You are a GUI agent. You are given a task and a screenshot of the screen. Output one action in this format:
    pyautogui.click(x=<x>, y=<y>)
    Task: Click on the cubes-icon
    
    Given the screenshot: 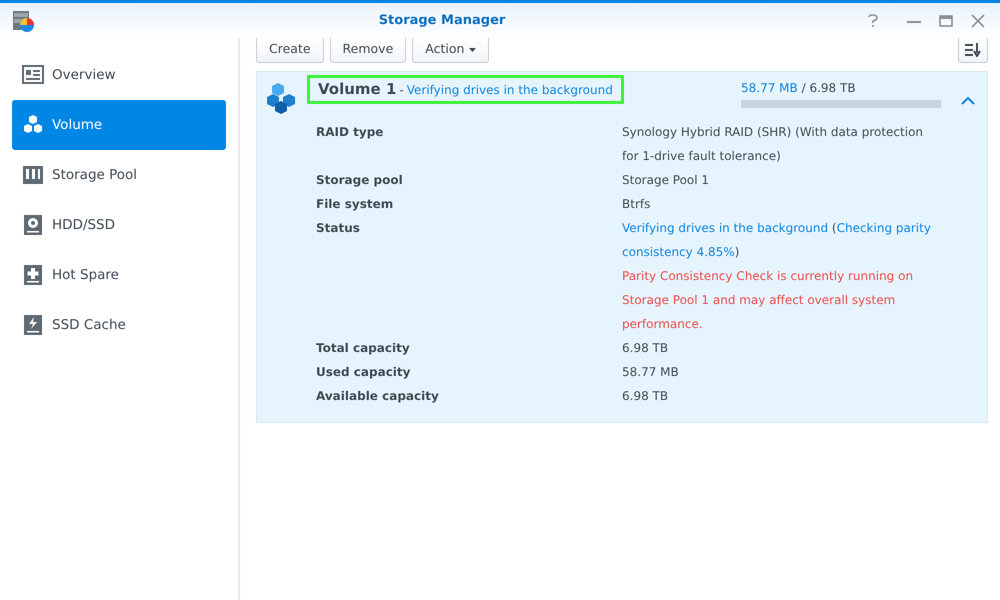 What is the action you would take?
    pyautogui.click(x=33, y=125)
    